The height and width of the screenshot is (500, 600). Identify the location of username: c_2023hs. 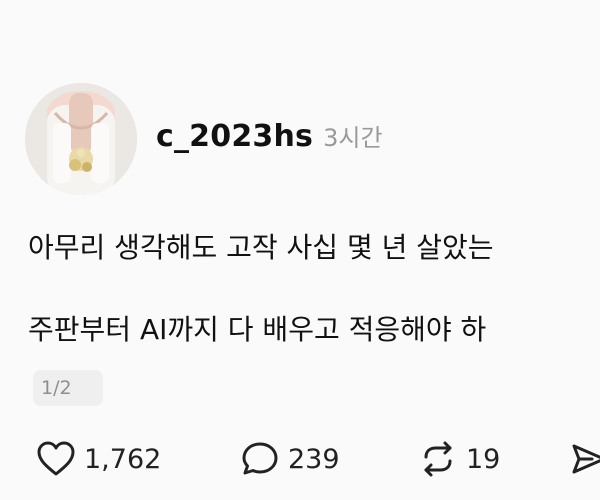
(234, 136).